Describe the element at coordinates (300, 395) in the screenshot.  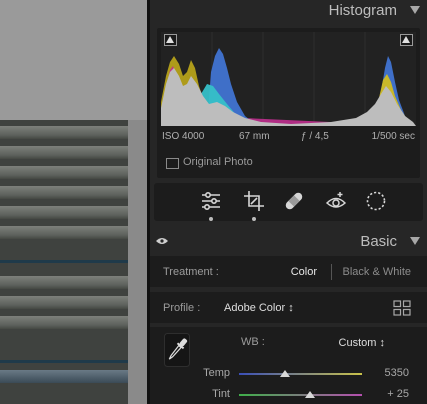
I see `tint-slider-track` at that location.